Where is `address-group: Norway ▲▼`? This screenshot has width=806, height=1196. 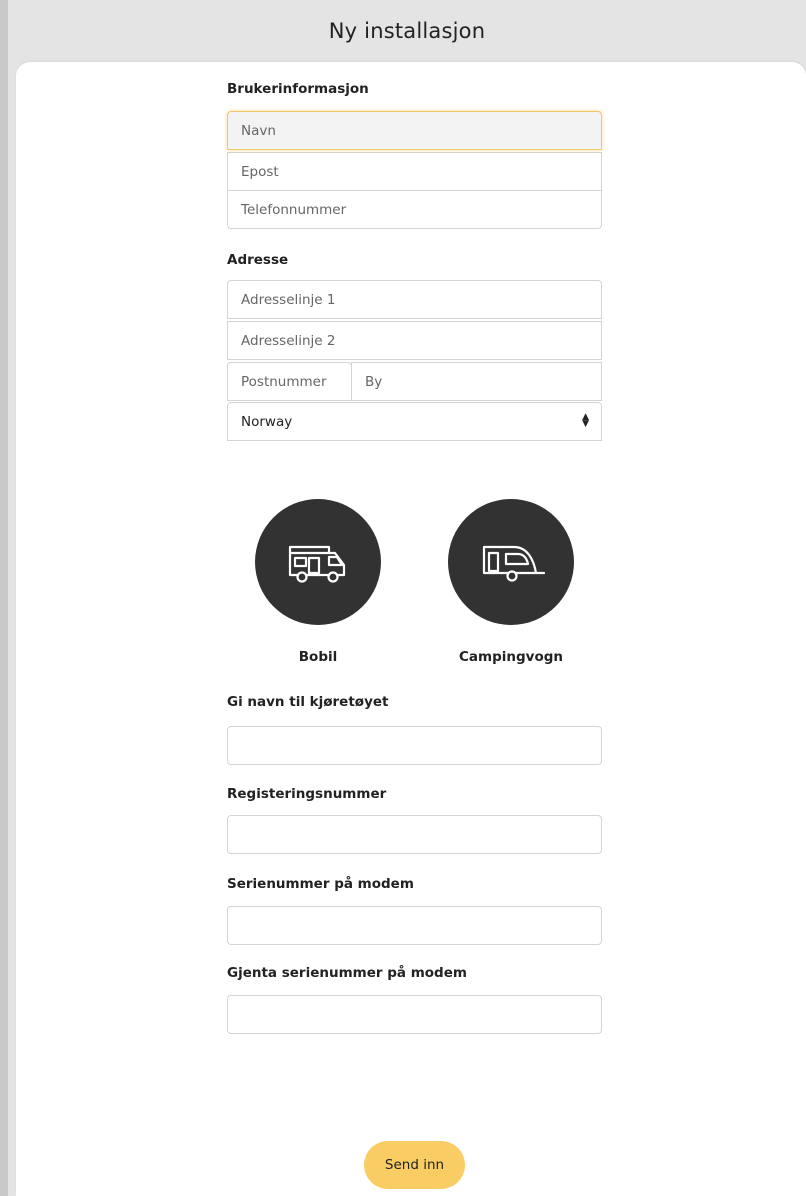
address-group: Norway ▲▼ is located at coordinates (414, 360).